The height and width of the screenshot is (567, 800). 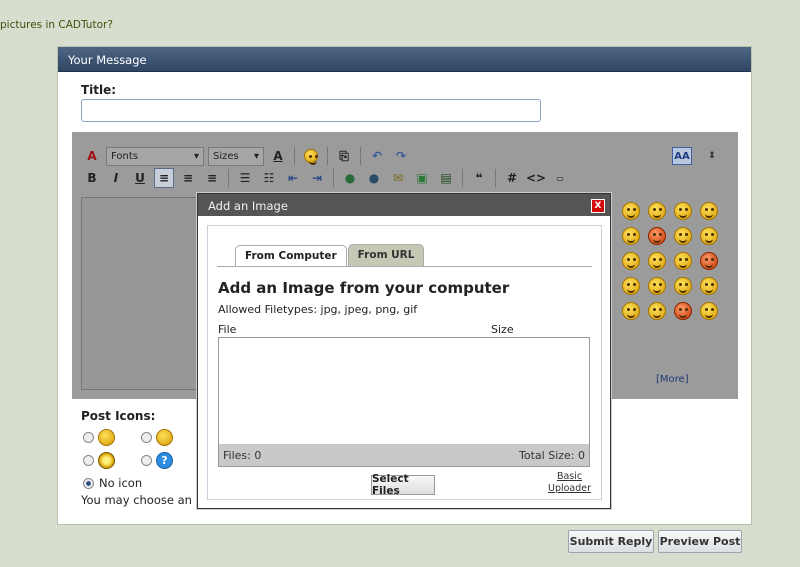 I want to click on size-select: Sizes ▾, so click(x=236, y=156).